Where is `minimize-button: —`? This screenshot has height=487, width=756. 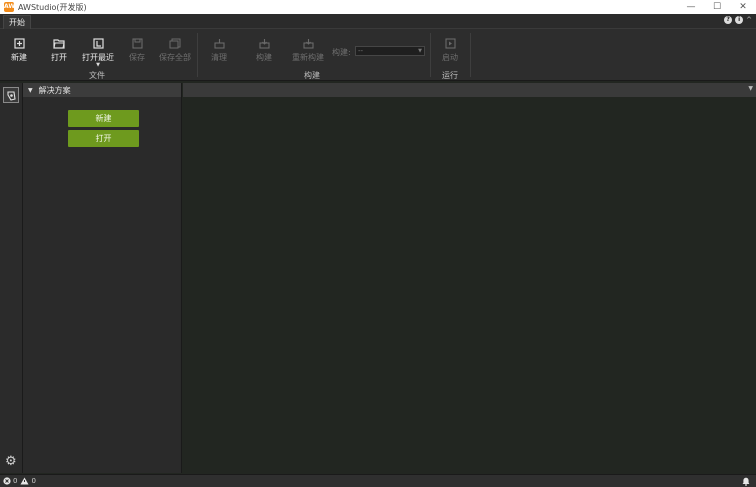 minimize-button: — is located at coordinates (691, 7).